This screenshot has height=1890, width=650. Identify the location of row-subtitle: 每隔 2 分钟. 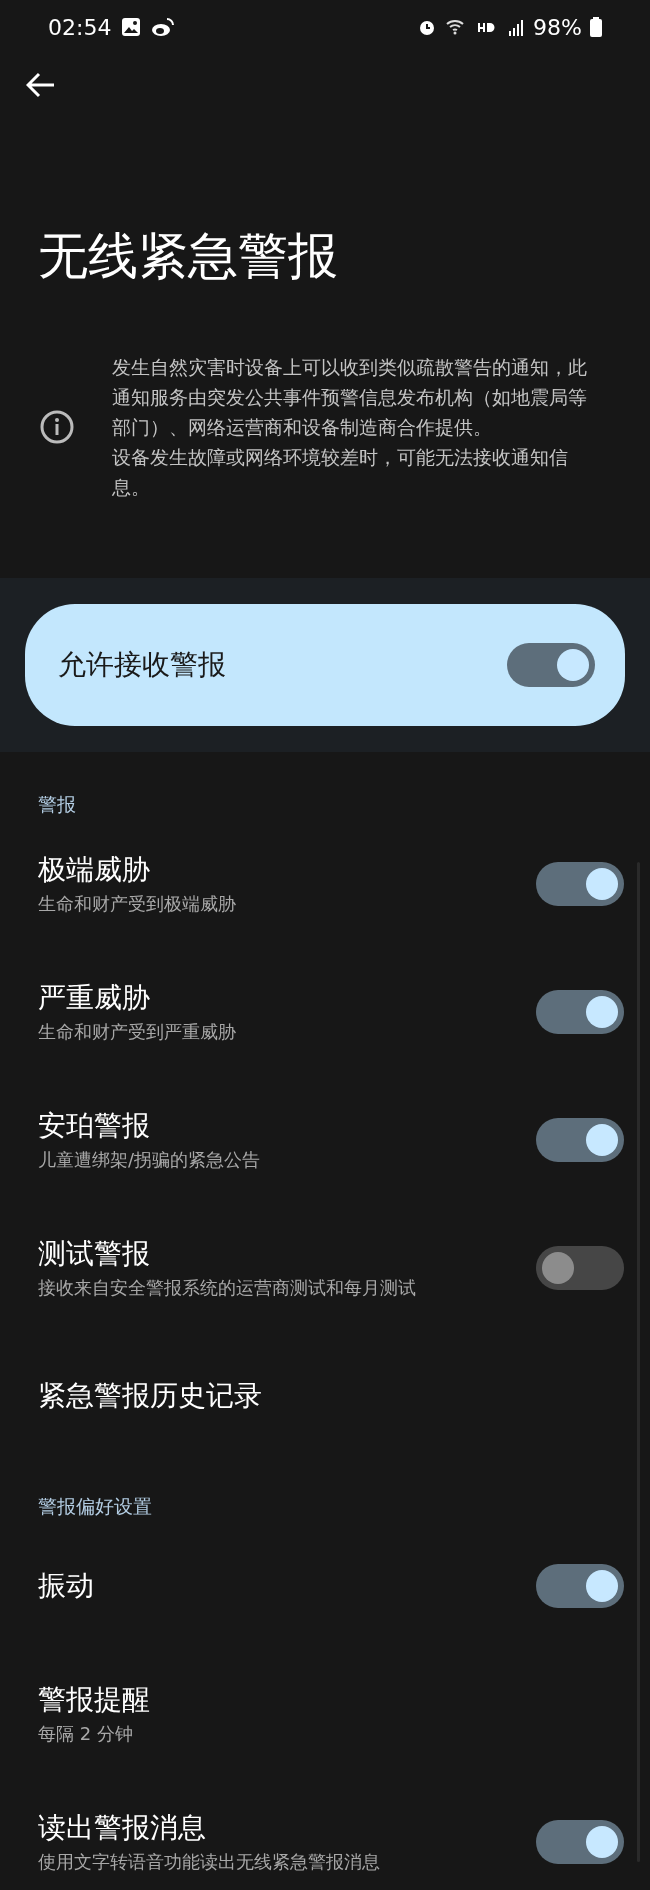
(86, 1734).